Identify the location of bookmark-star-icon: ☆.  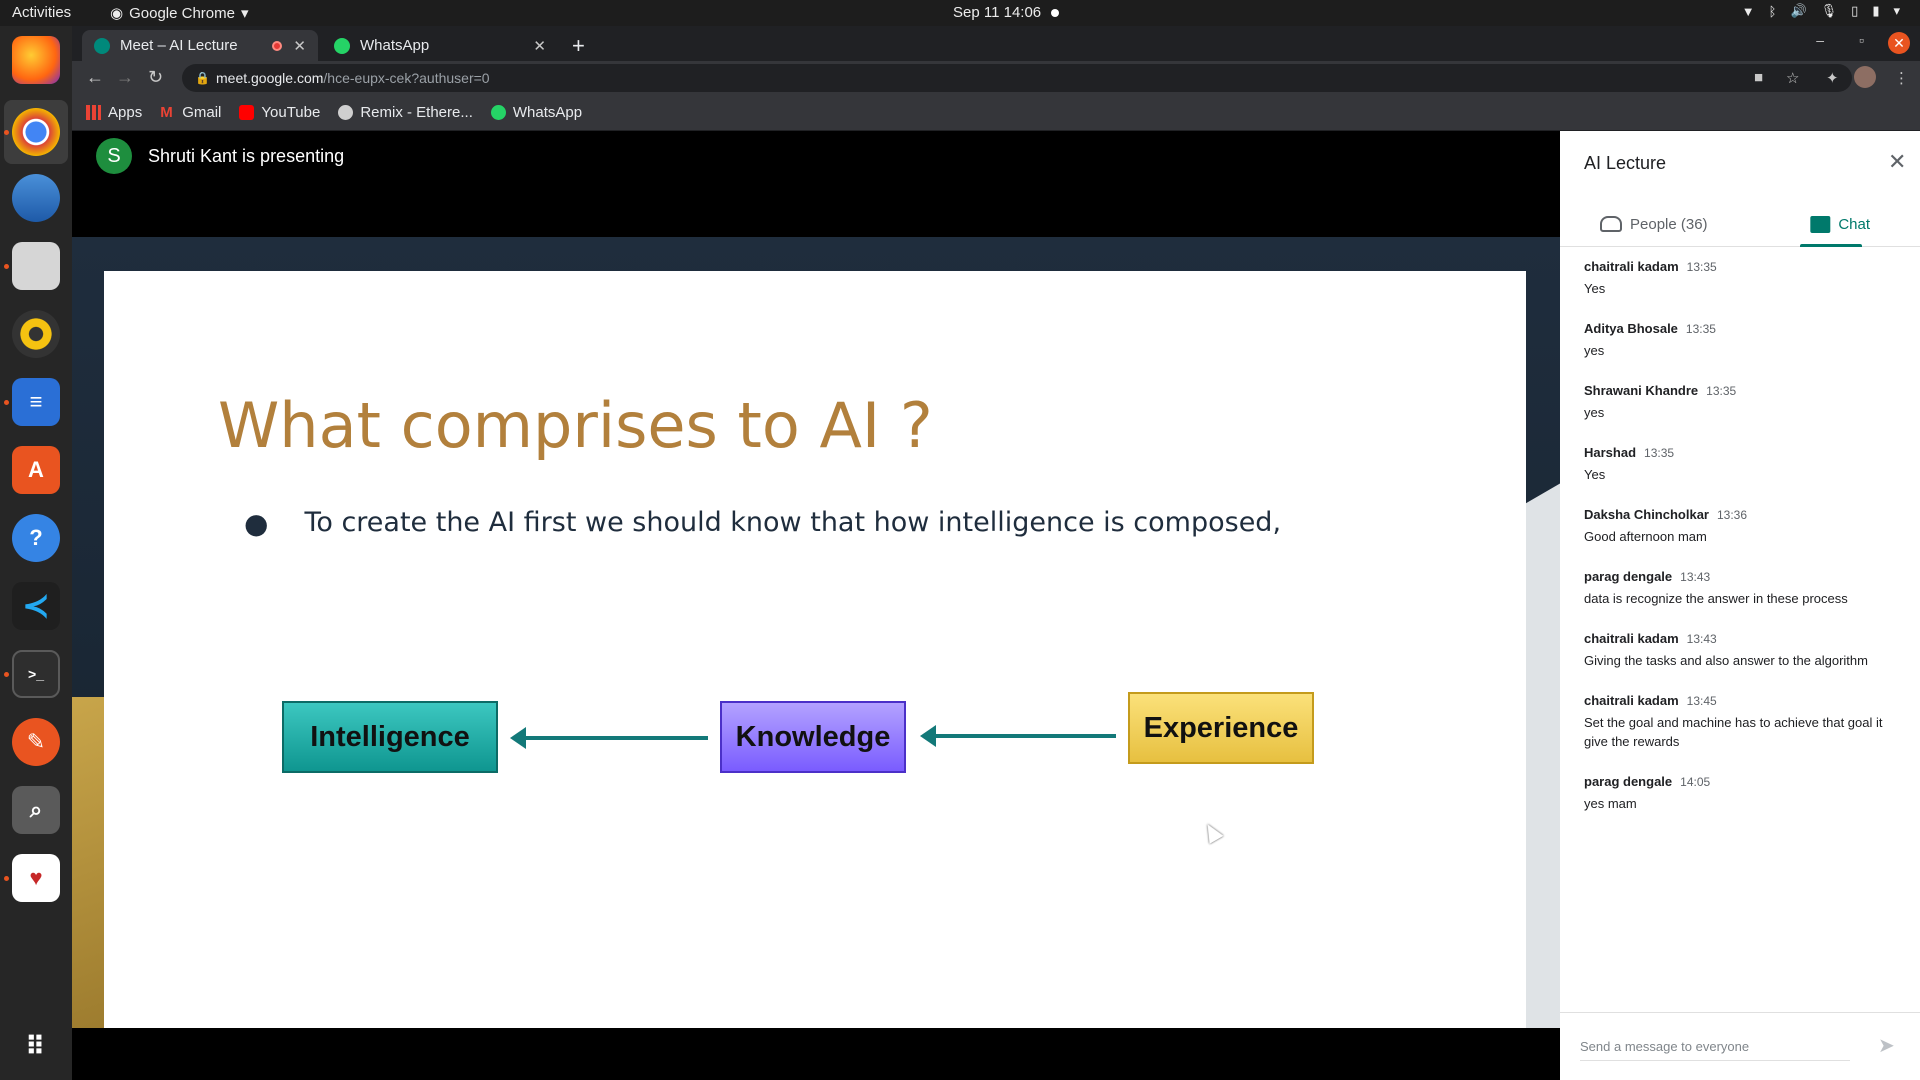
(1792, 78).